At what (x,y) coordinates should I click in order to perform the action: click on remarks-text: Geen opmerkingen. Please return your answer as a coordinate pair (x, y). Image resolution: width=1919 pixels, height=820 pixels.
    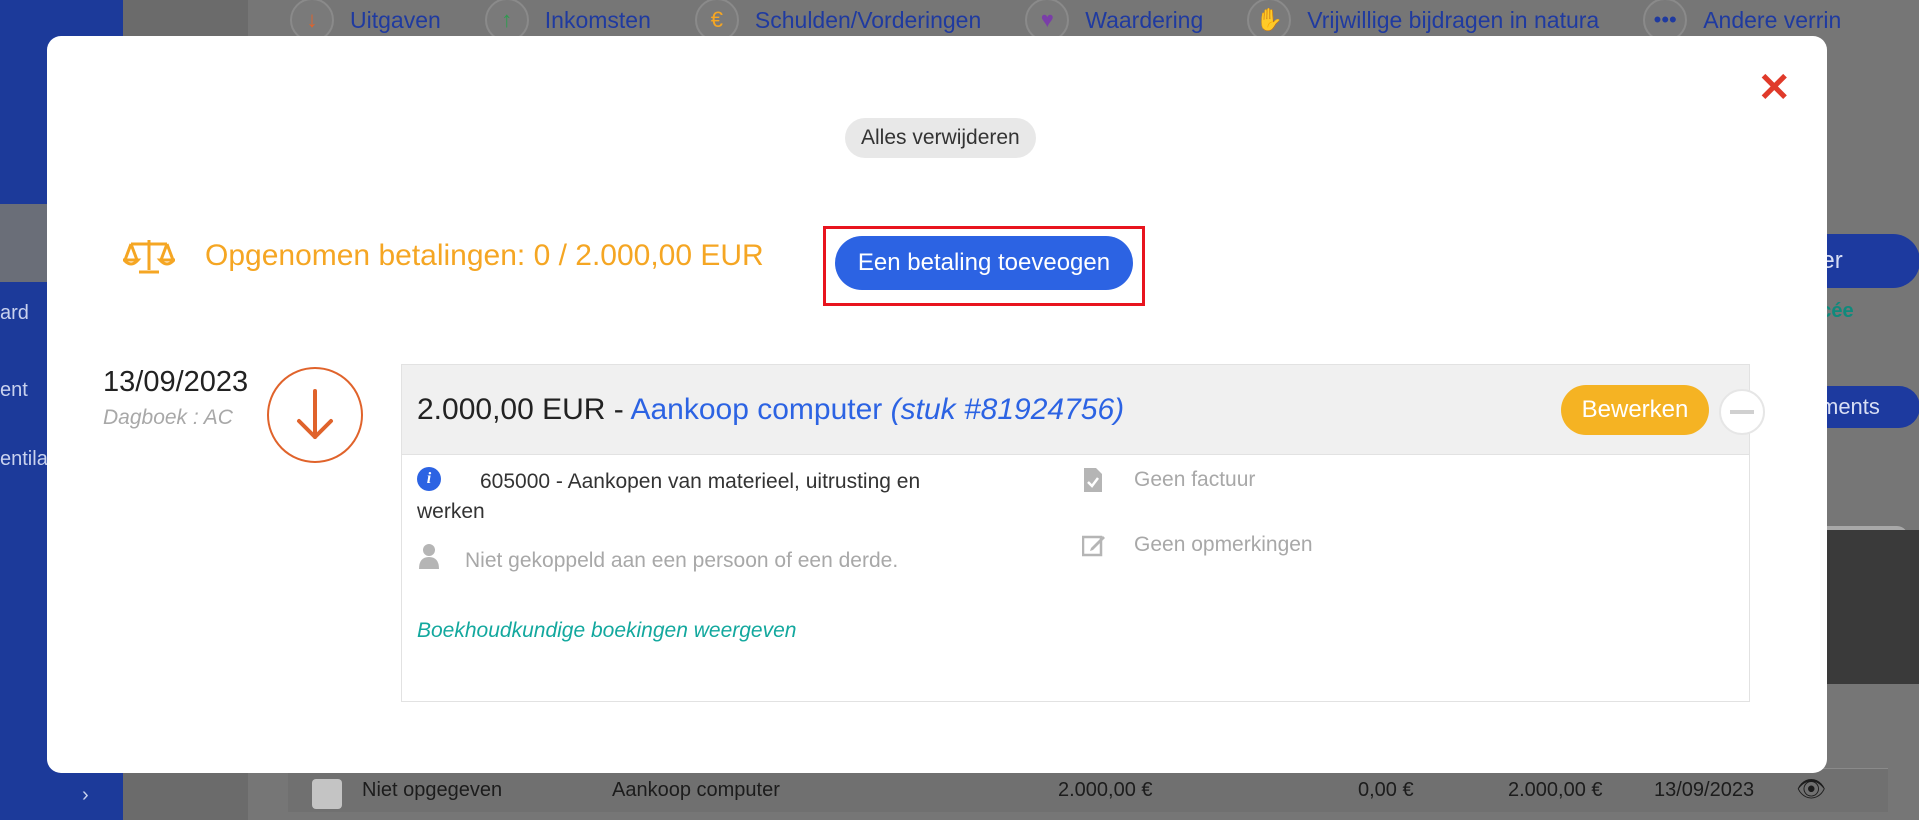
    Looking at the image, I should click on (1223, 544).